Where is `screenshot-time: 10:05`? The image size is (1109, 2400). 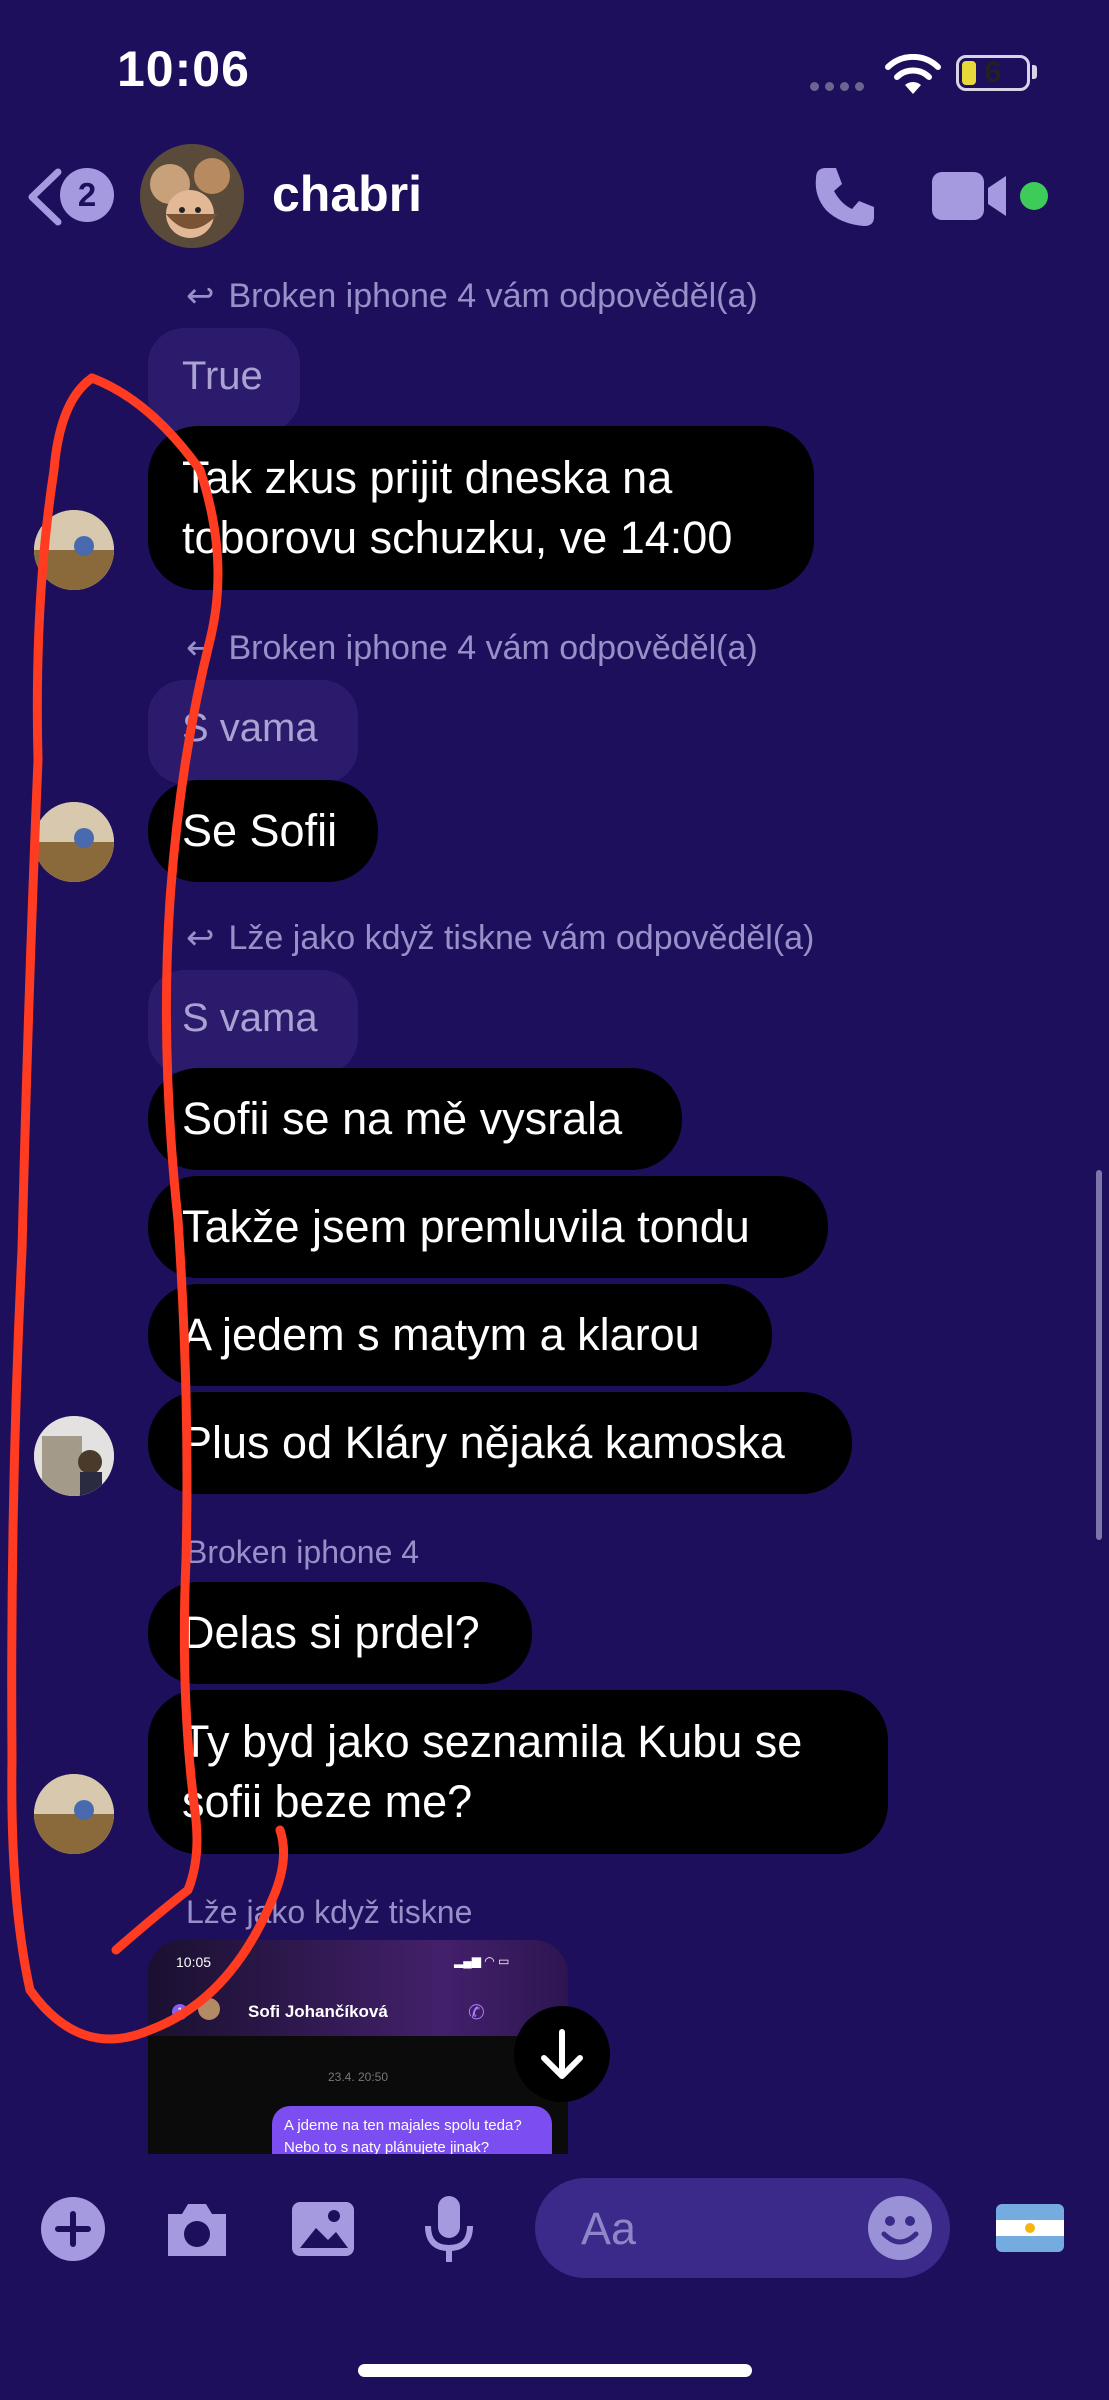 screenshot-time: 10:05 is located at coordinates (194, 1962).